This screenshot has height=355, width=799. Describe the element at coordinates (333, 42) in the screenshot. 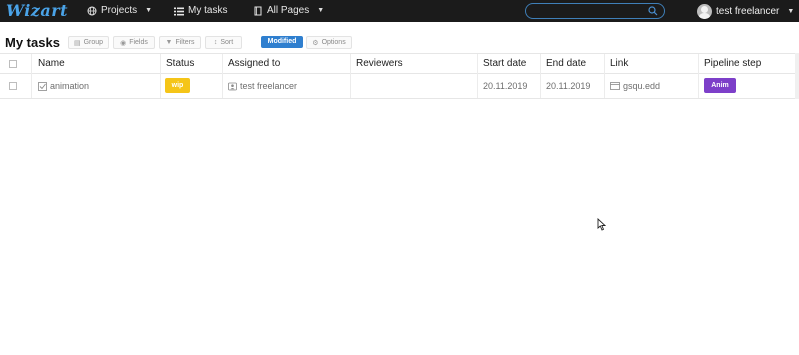

I see `options-label: Options` at that location.